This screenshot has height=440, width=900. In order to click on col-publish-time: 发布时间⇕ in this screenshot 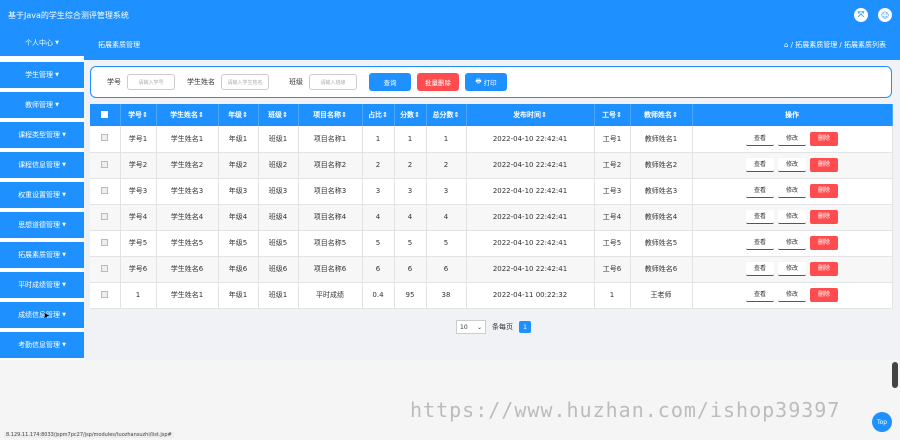, I will do `click(530, 115)`.